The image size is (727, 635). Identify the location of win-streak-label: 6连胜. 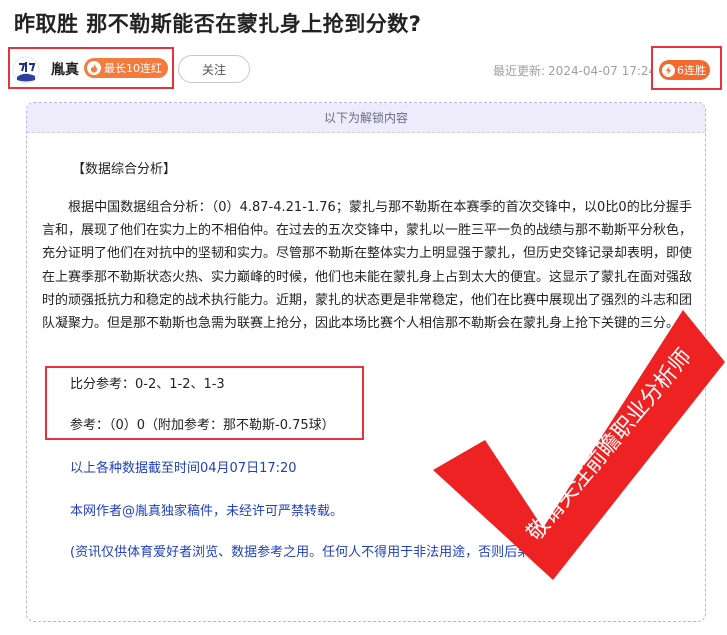
(691, 70).